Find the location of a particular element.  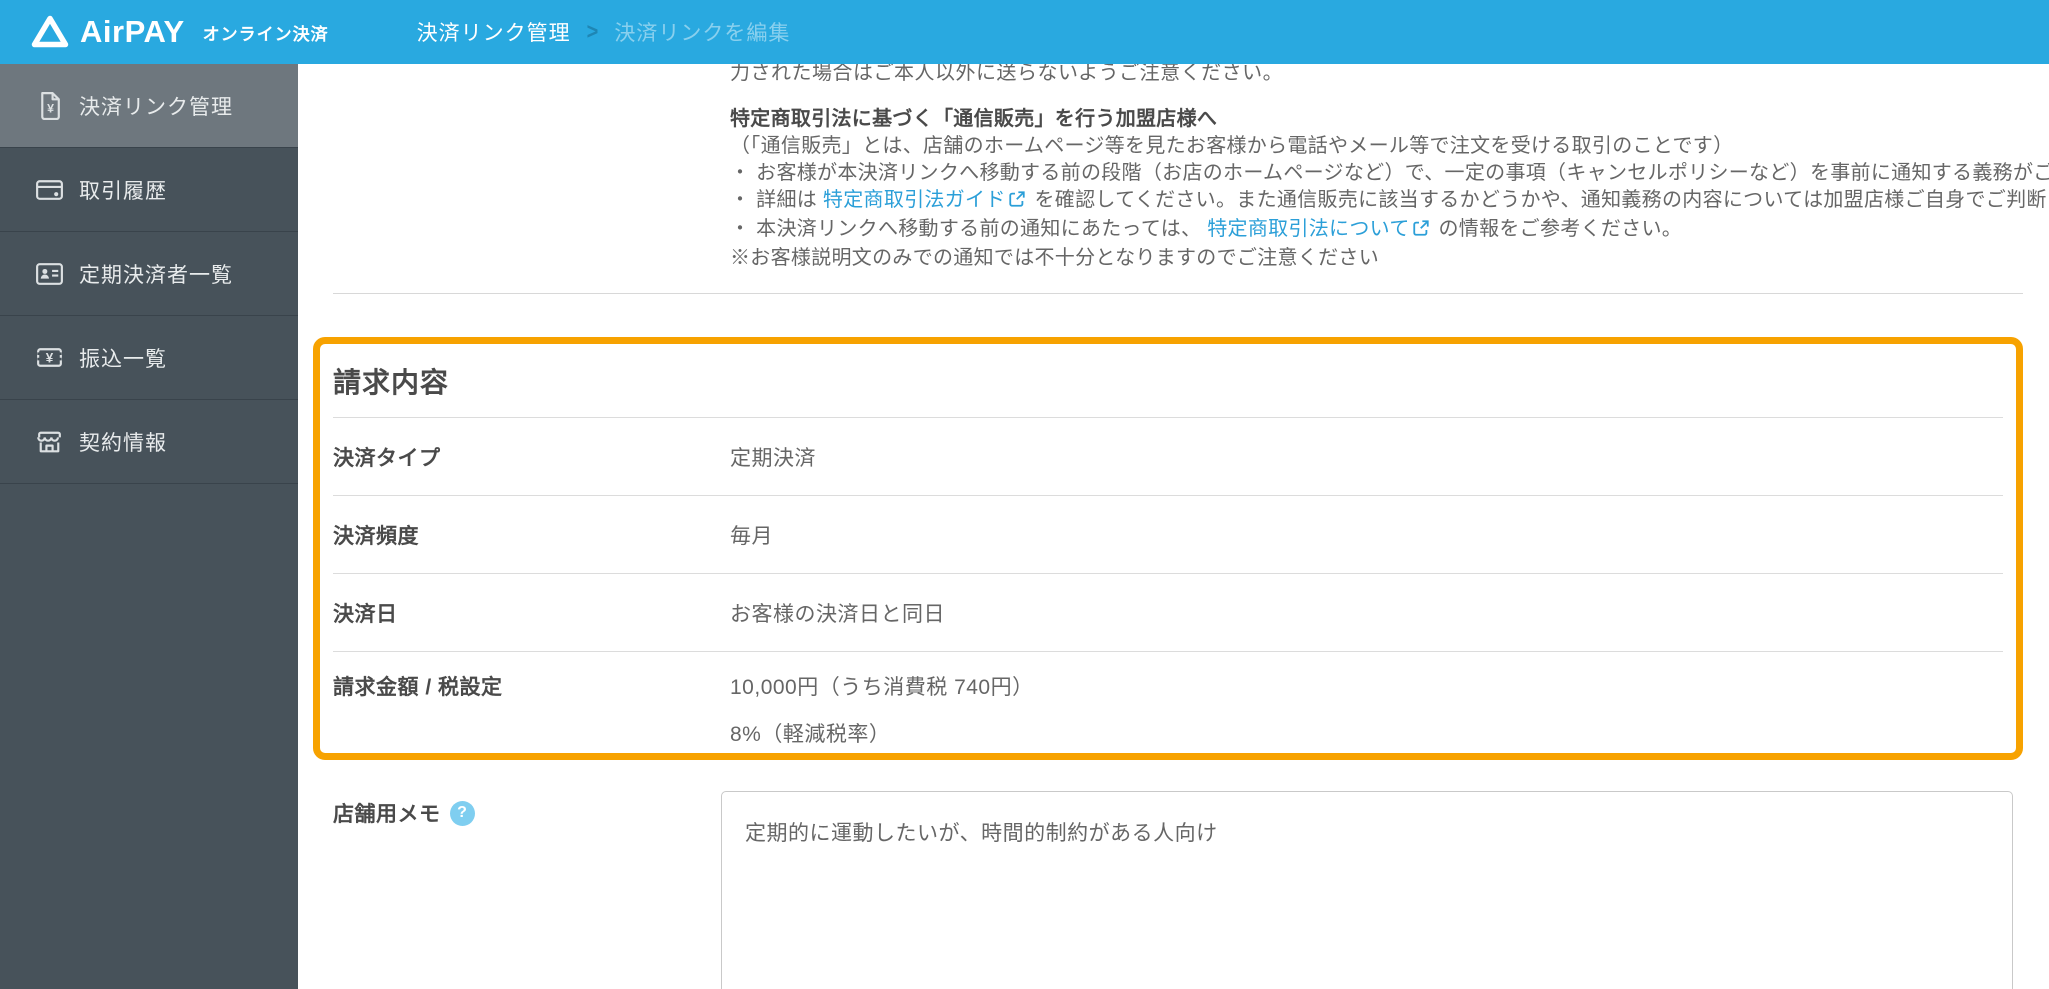

section-divider is located at coordinates (1178, 293).